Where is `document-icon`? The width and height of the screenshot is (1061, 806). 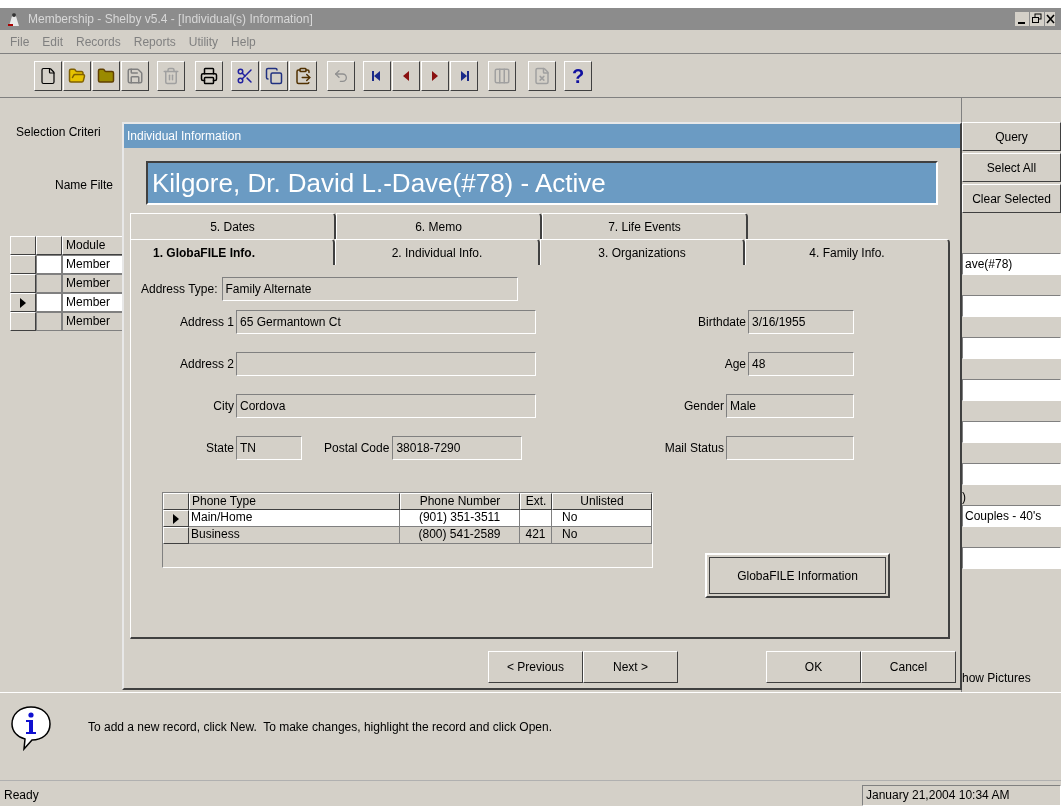
document-icon is located at coordinates (542, 75).